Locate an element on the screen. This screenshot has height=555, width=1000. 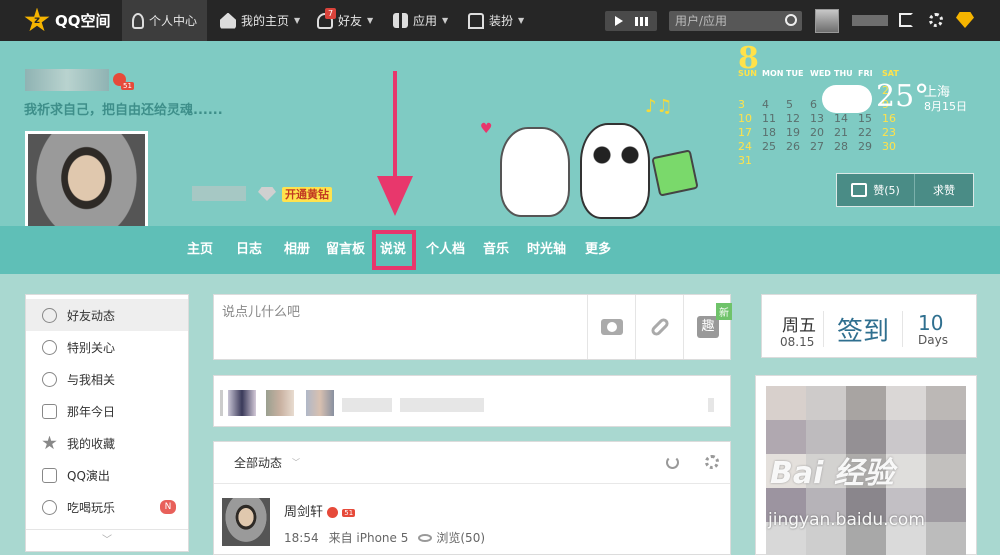
calendar-day: 31 is located at coordinates (750, 161).